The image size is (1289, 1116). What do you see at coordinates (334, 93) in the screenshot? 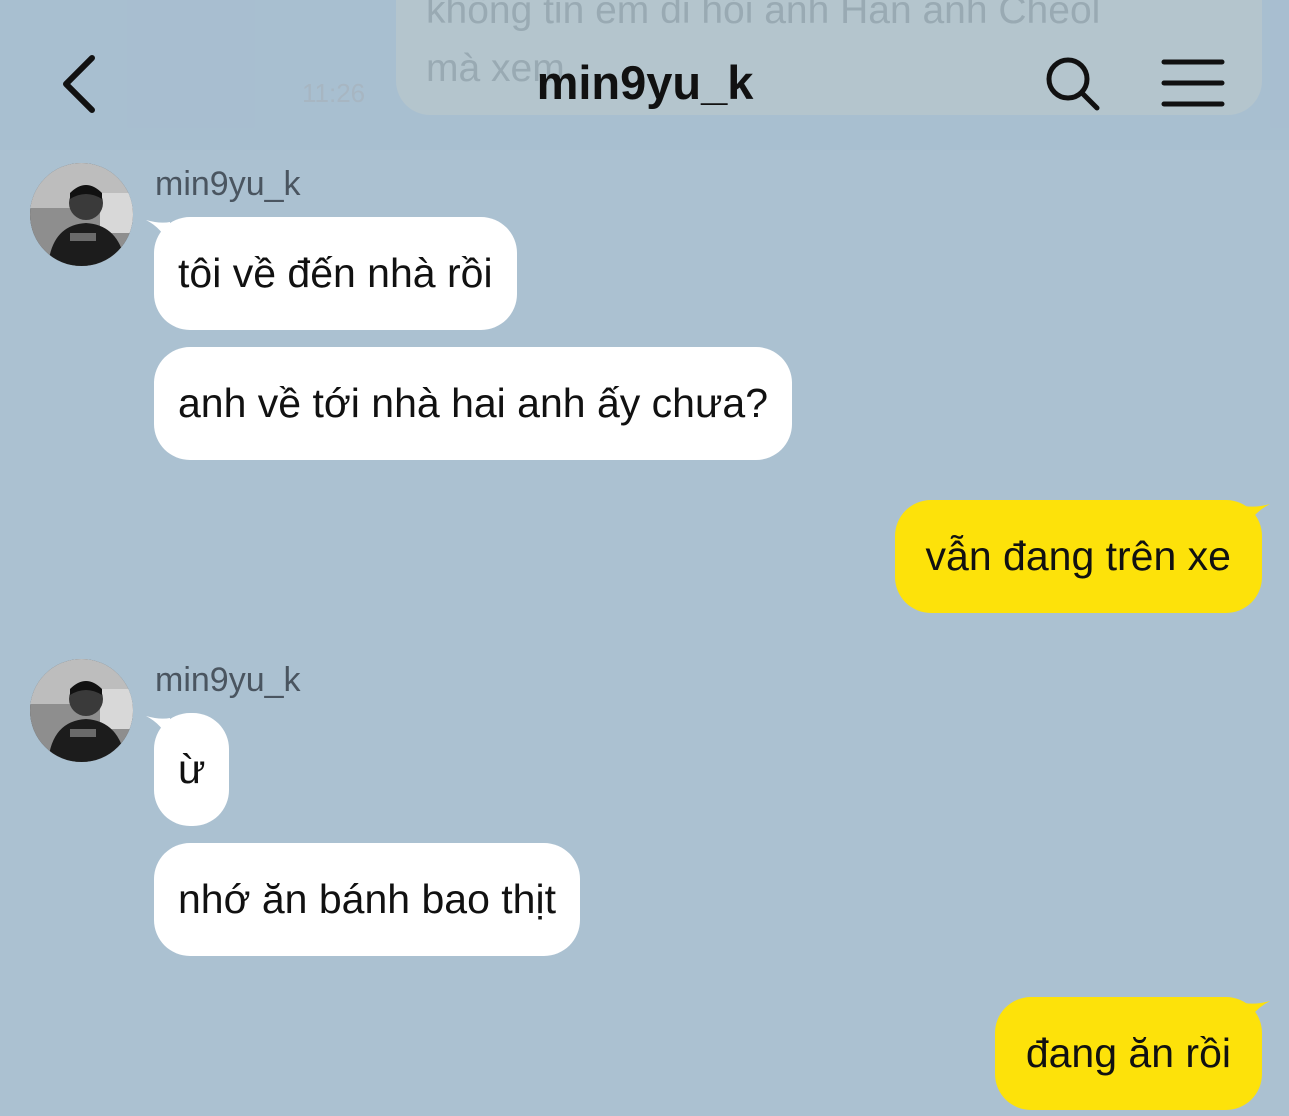
I see `previous-message-time: 11:26` at bounding box center [334, 93].